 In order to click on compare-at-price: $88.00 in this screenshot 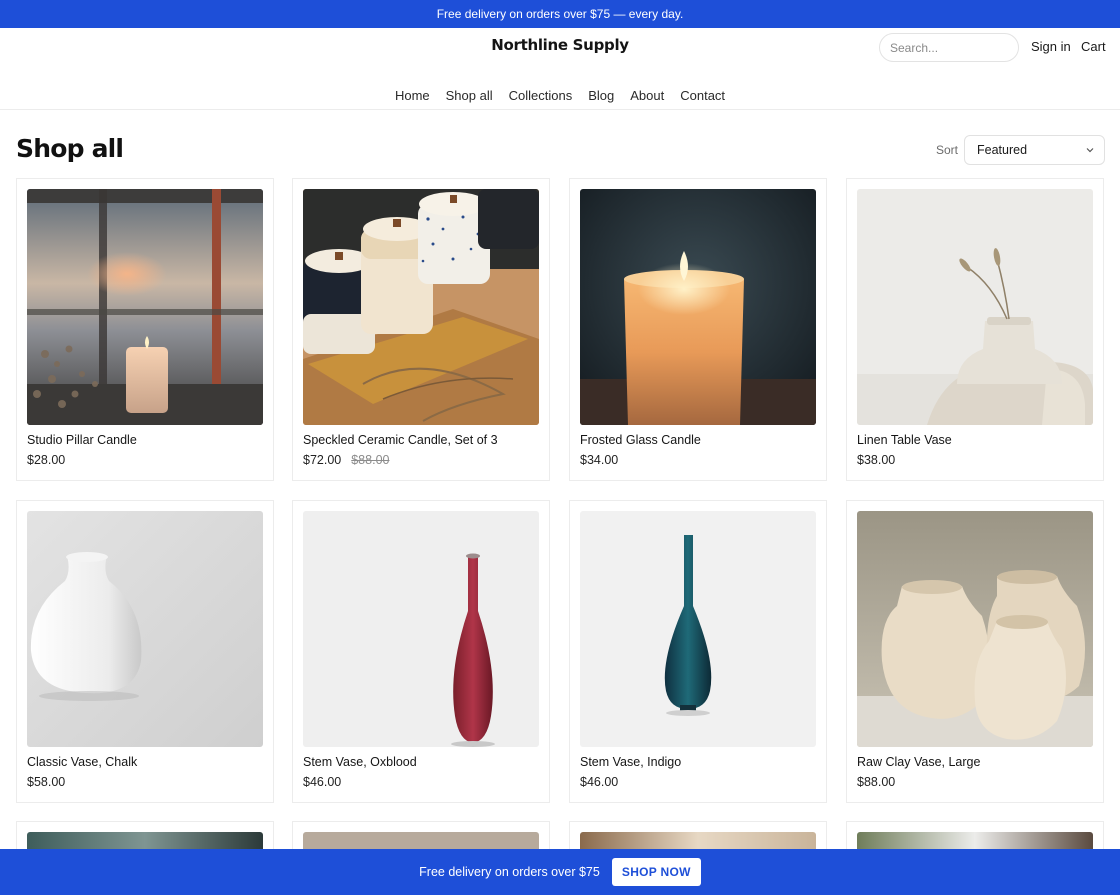, I will do `click(370, 460)`.